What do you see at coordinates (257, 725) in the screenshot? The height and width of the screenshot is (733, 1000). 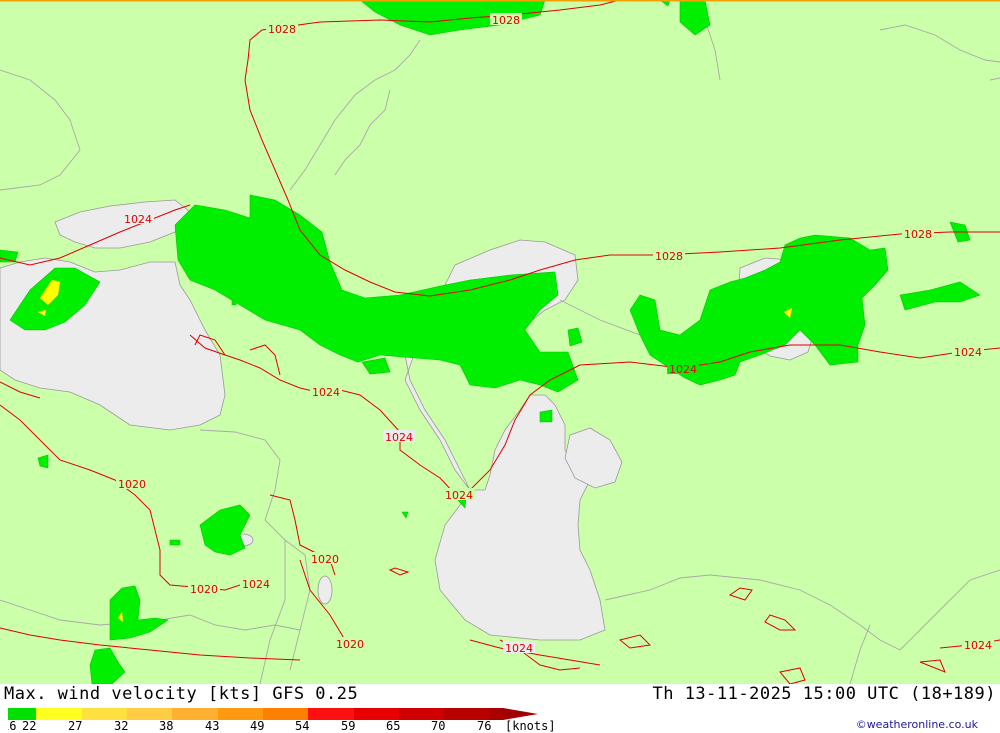 I see `scale-tick-label: 49` at bounding box center [257, 725].